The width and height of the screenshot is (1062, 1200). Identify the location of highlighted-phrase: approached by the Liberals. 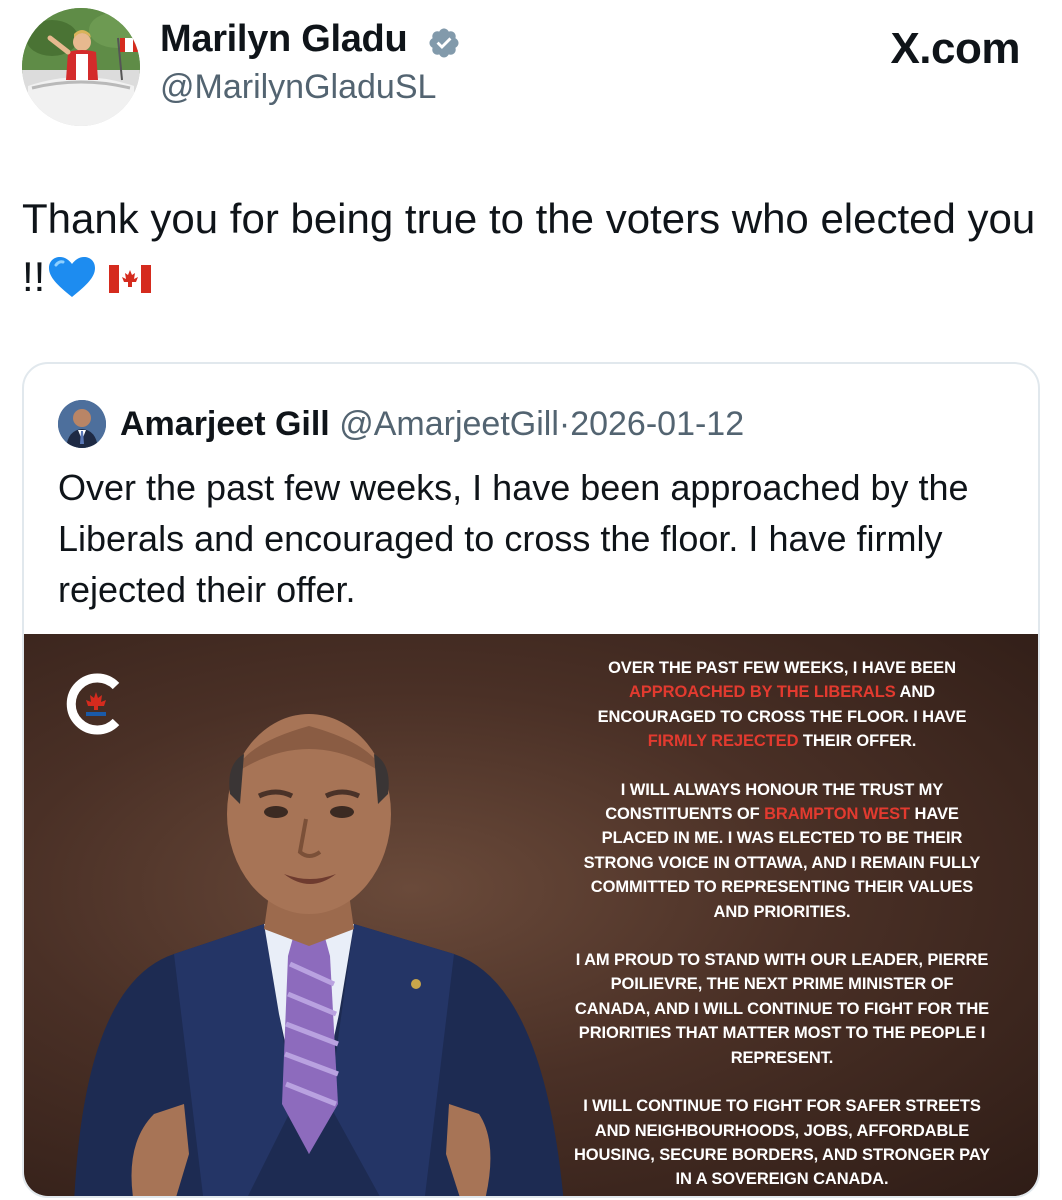
(762, 692).